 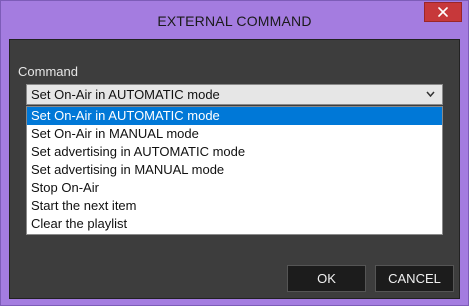 I want to click on dropdown-option: Start the next item, so click(x=234, y=206).